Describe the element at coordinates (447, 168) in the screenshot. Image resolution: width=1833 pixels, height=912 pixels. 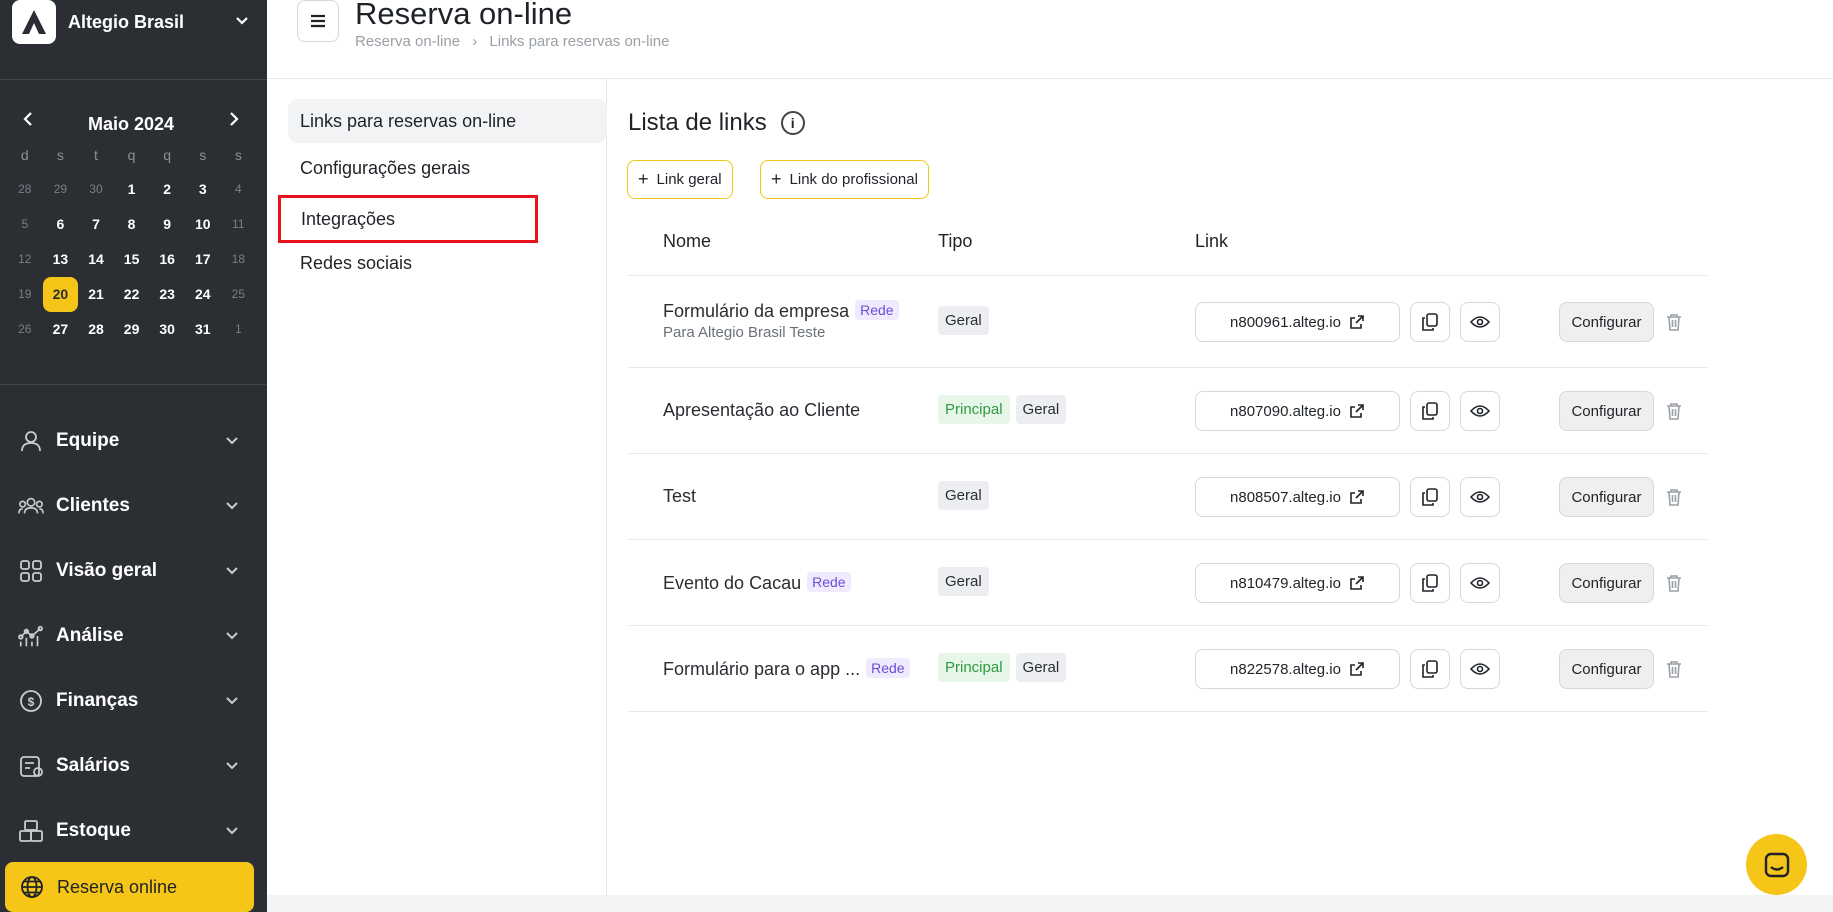
I see `subnav-item-general-settings: Configurações gerais` at that location.